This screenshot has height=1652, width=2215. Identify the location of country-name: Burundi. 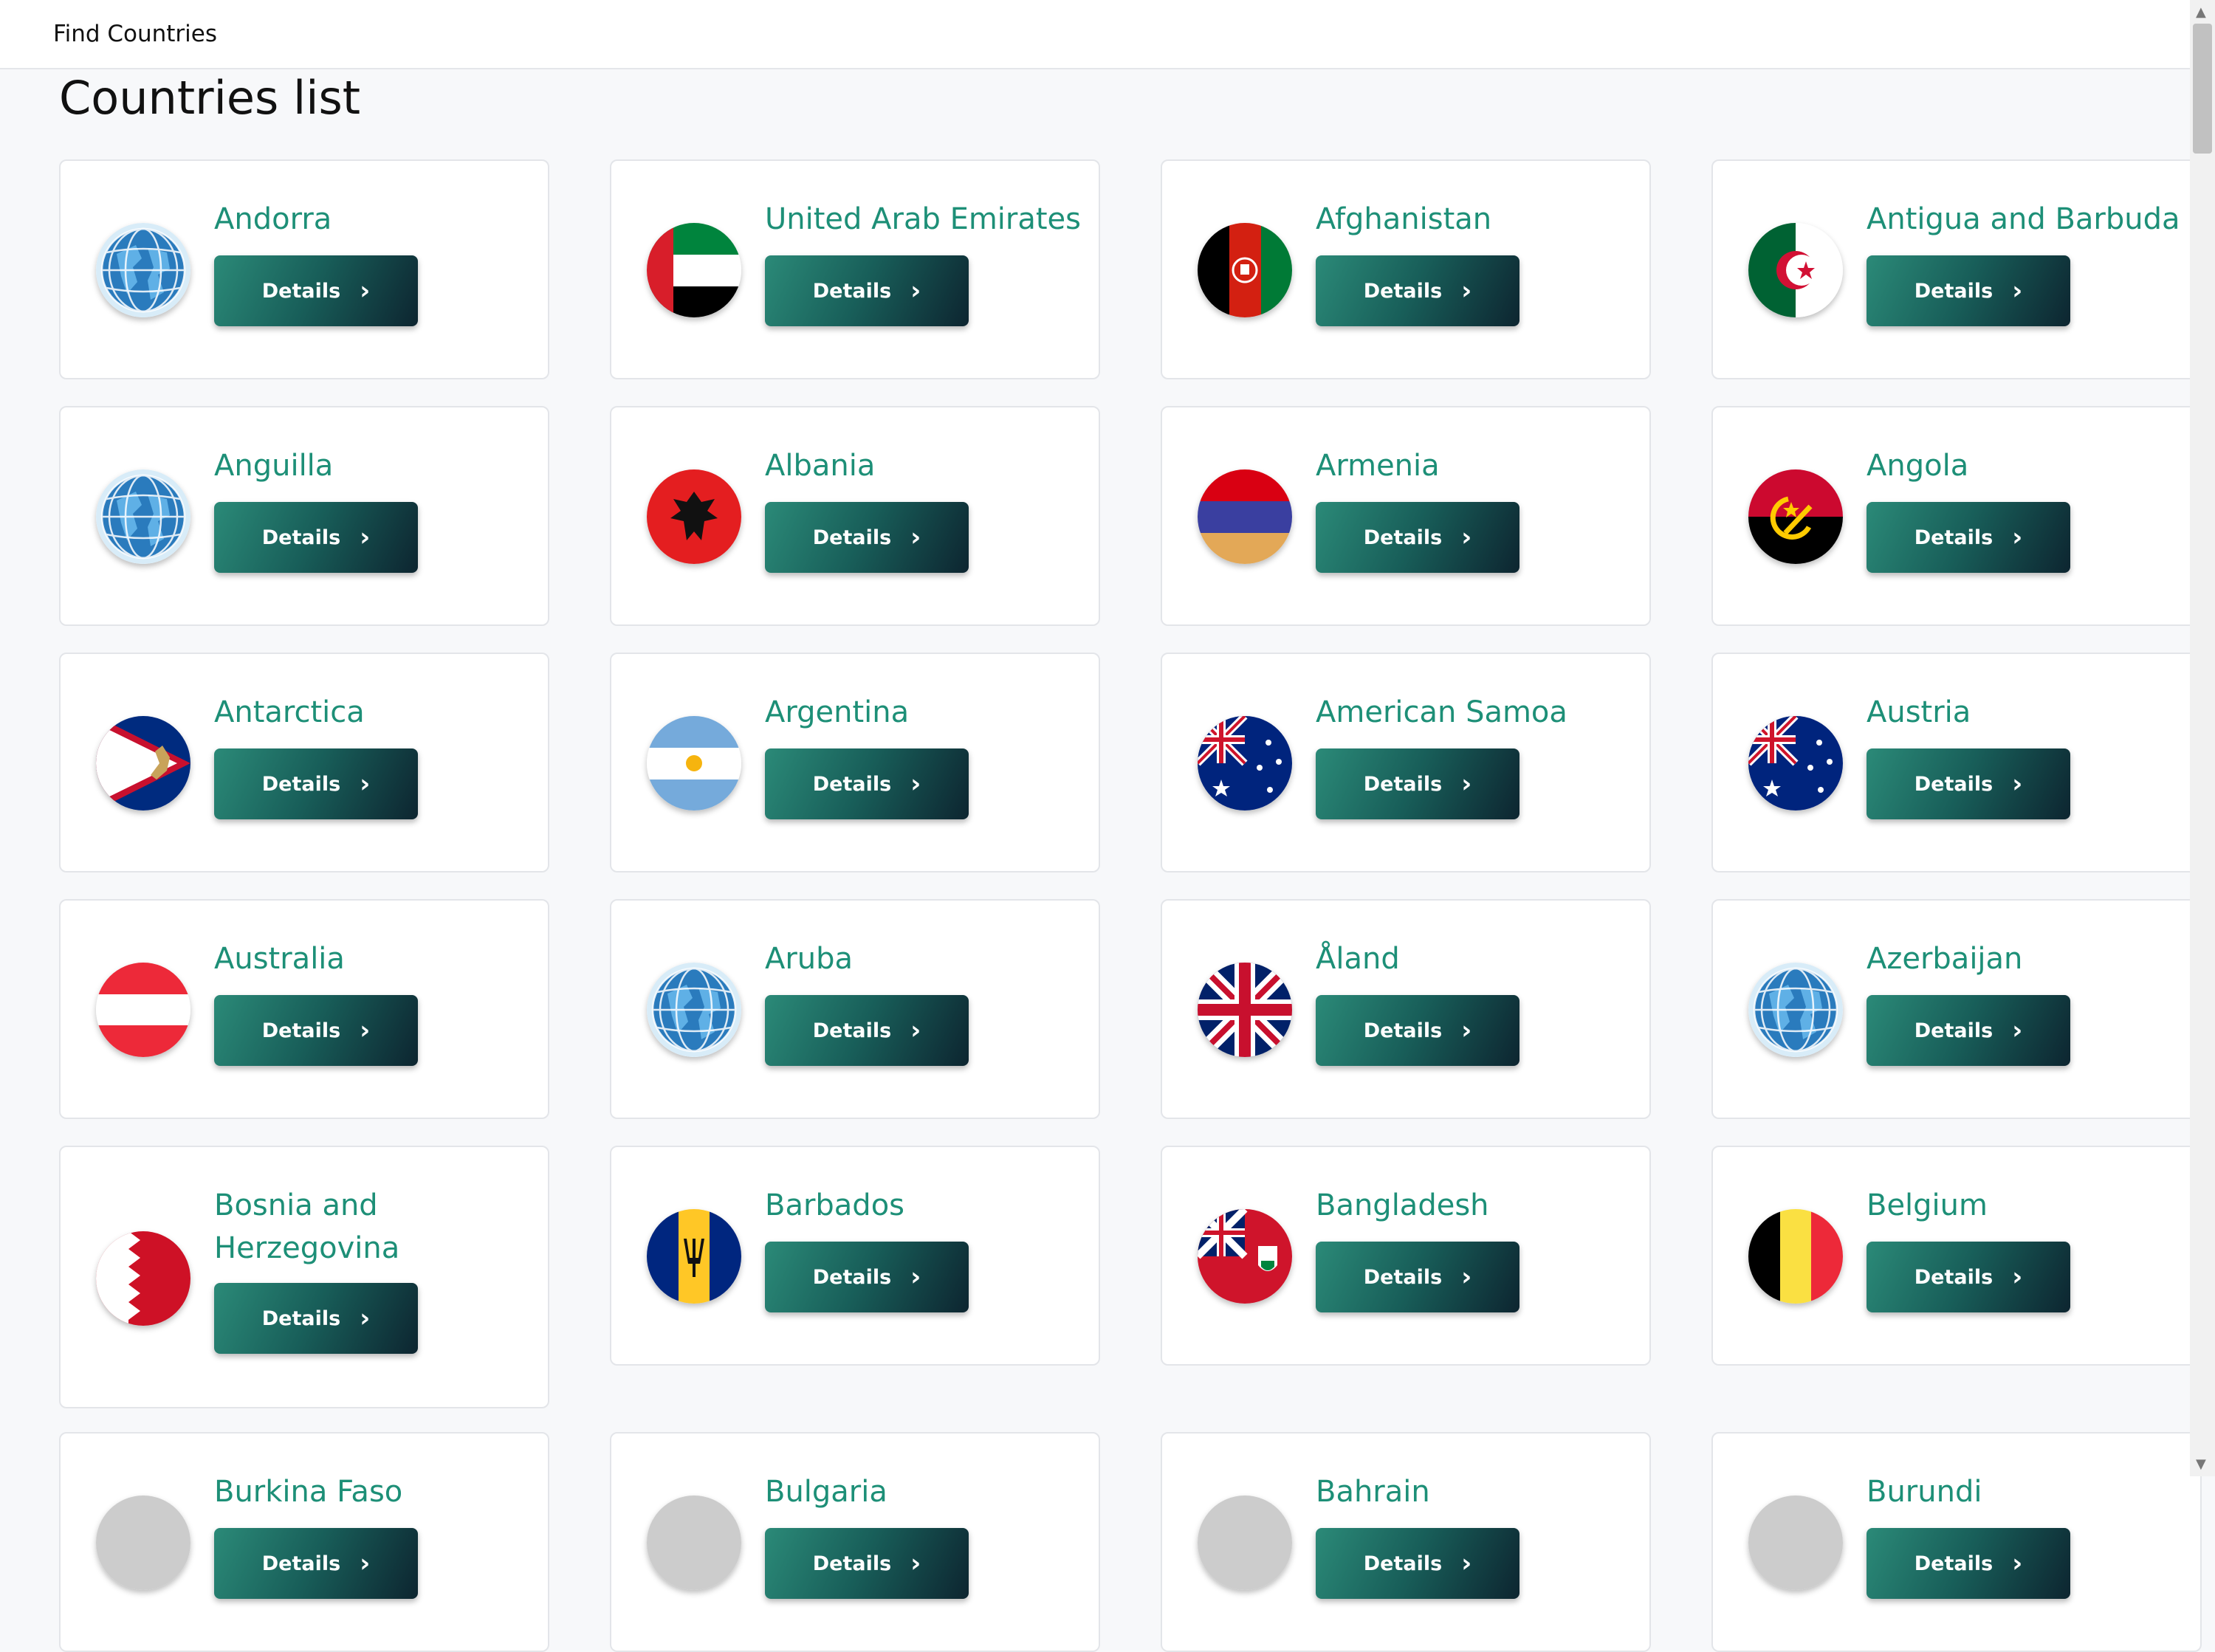
(1924, 1492).